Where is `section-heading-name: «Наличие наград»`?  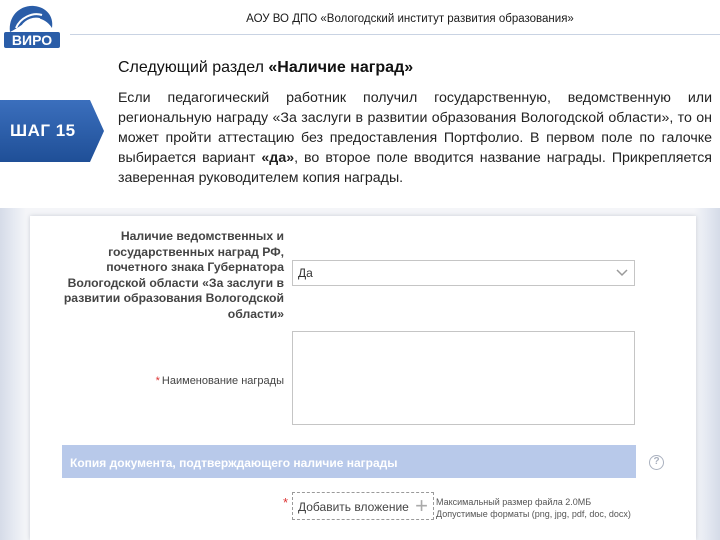
section-heading-name: «Наличие наград» is located at coordinates (341, 67).